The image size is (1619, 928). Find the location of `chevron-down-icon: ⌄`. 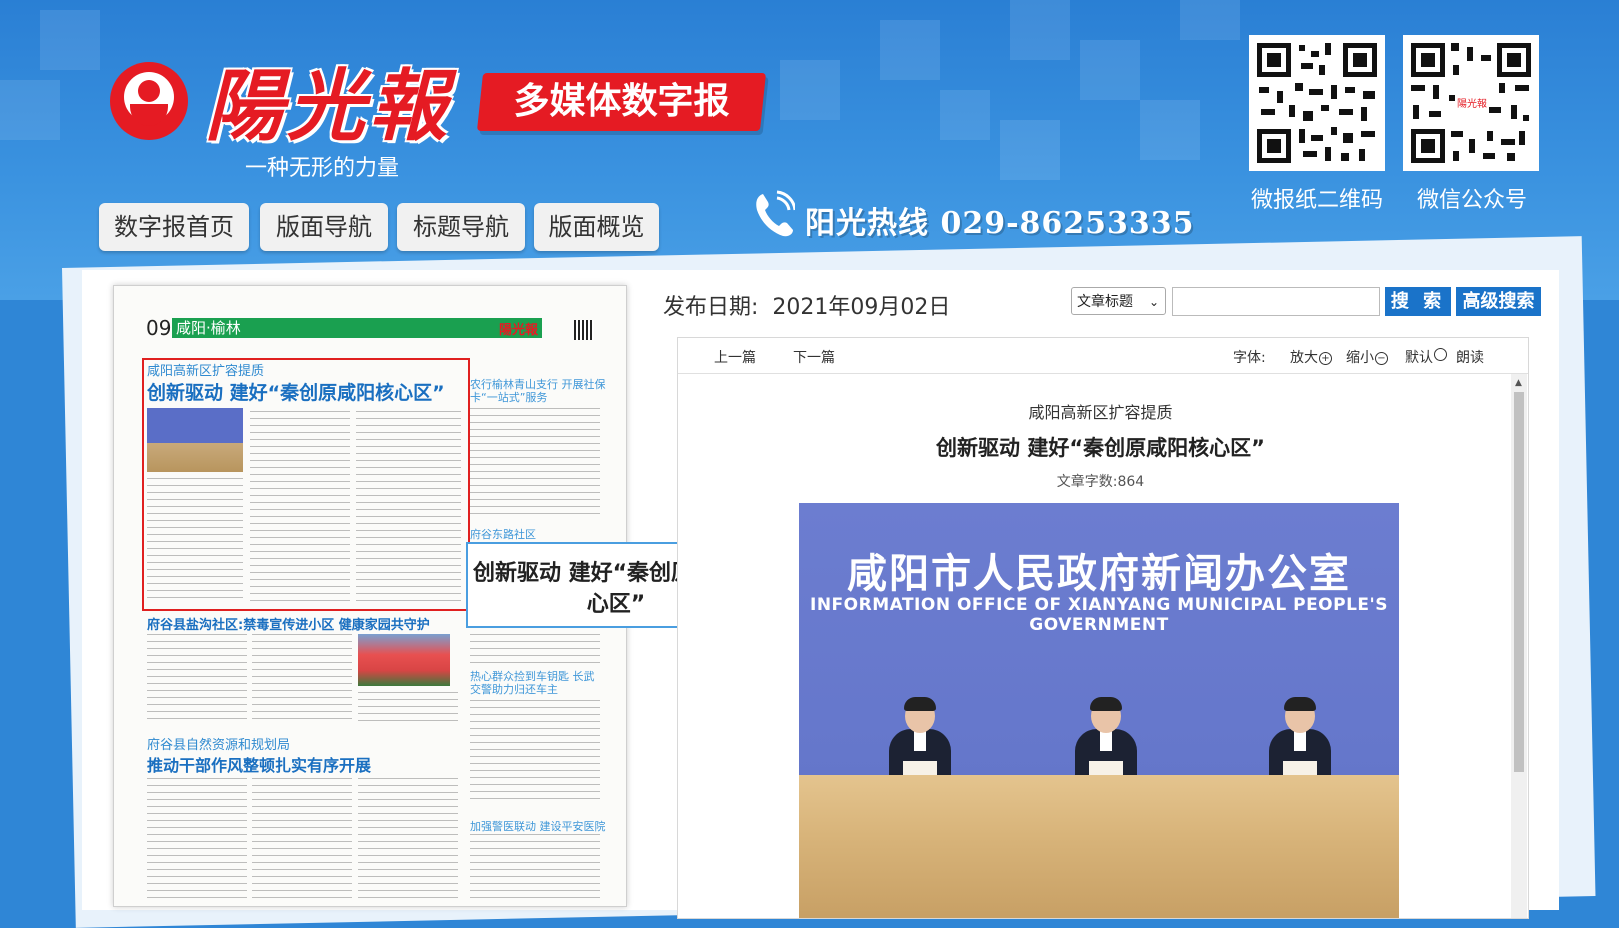

chevron-down-icon: ⌄ is located at coordinates (1153, 302).